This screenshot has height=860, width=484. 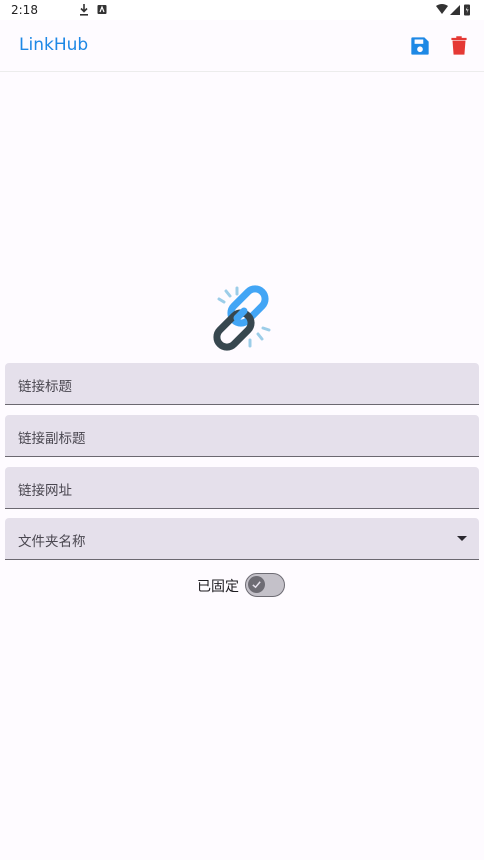 I want to click on check-icon, so click(x=256, y=585).